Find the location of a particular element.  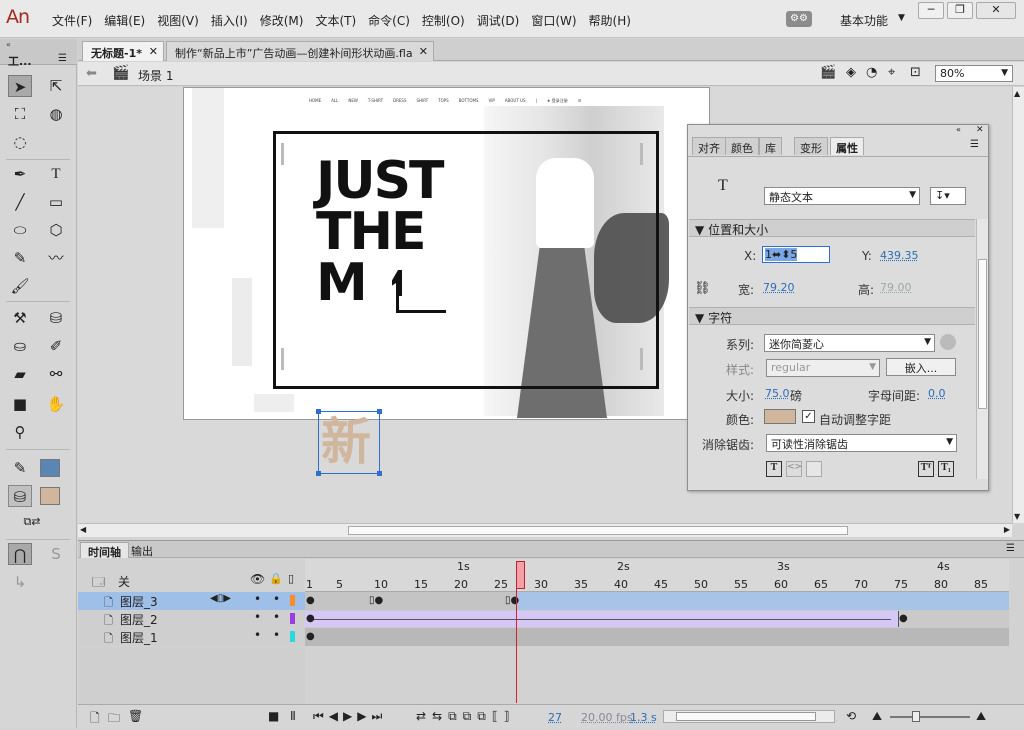

selection-tool-icon: ➤ is located at coordinates (20, 86).